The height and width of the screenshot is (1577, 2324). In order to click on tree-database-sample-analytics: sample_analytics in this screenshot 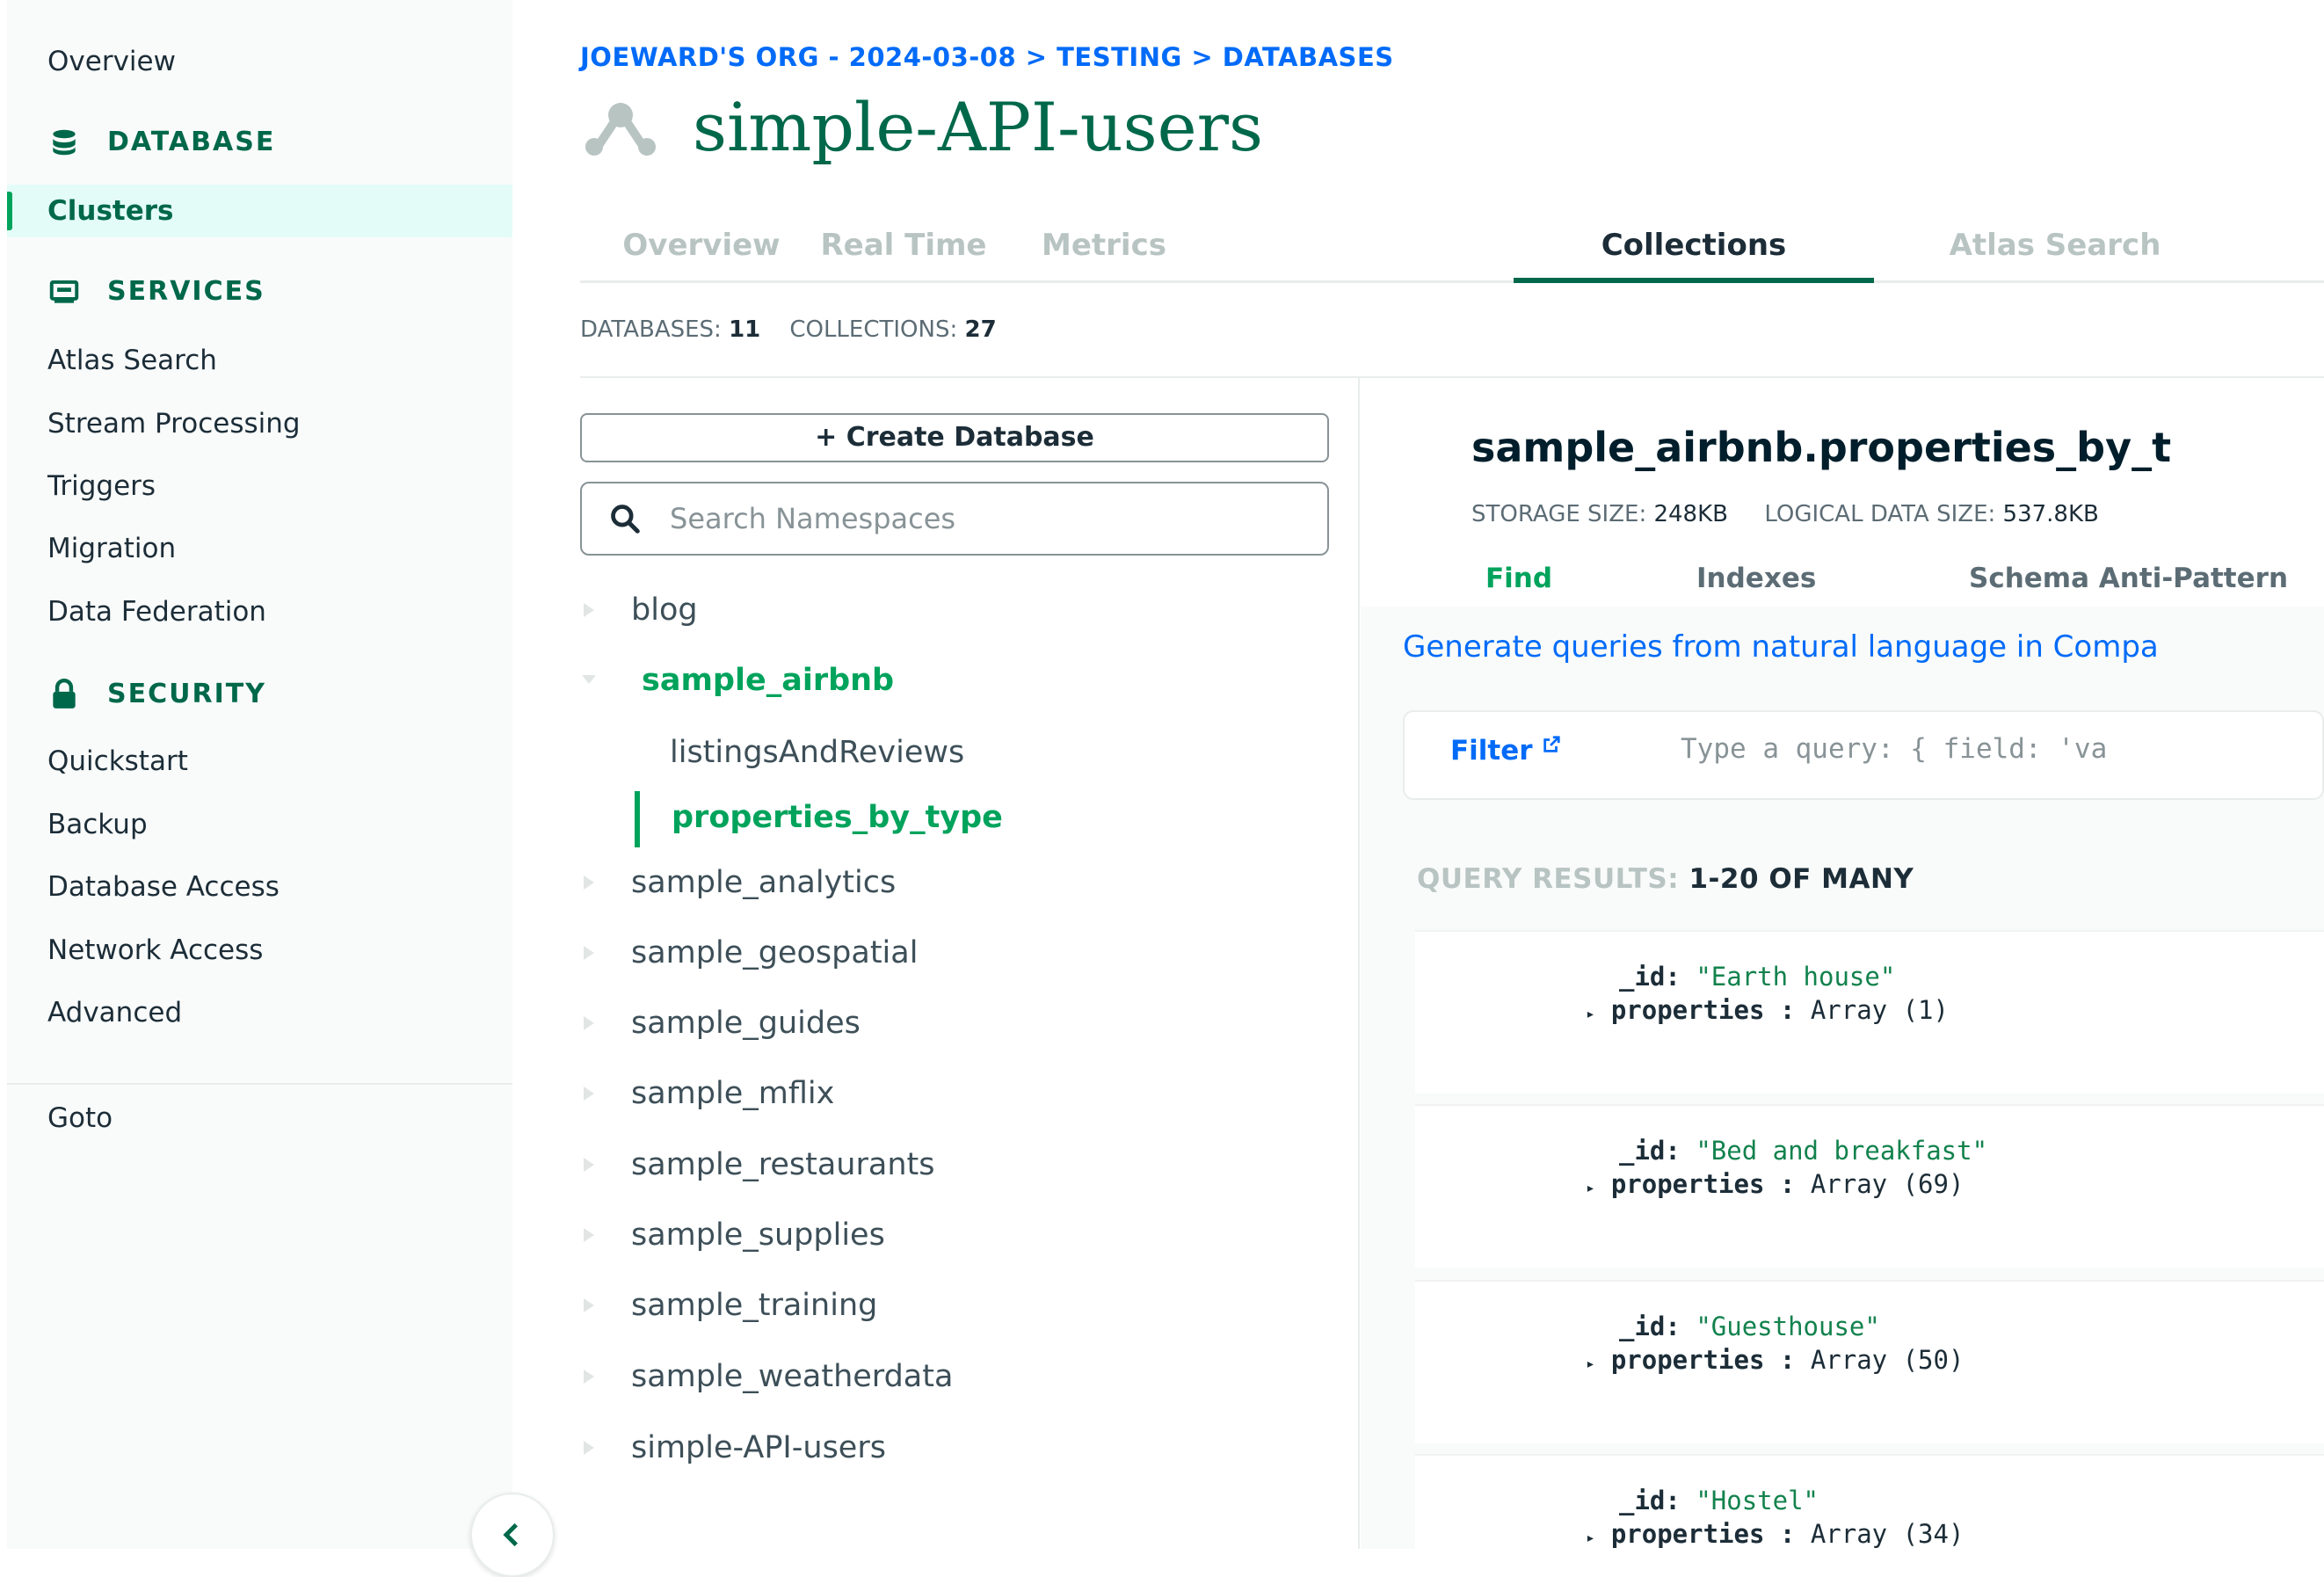, I will do `click(738, 882)`.